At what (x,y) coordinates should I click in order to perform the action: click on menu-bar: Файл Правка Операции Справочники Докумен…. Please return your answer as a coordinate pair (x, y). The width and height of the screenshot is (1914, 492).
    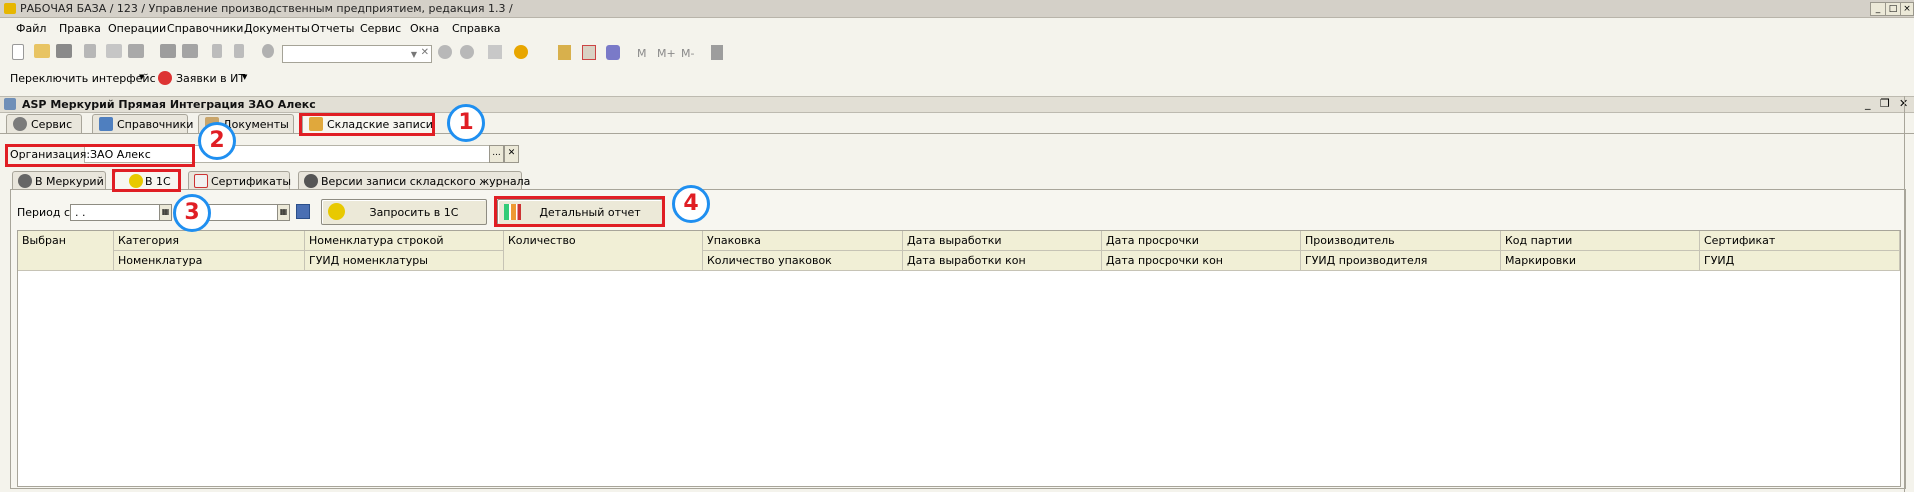
    Looking at the image, I should click on (957, 28).